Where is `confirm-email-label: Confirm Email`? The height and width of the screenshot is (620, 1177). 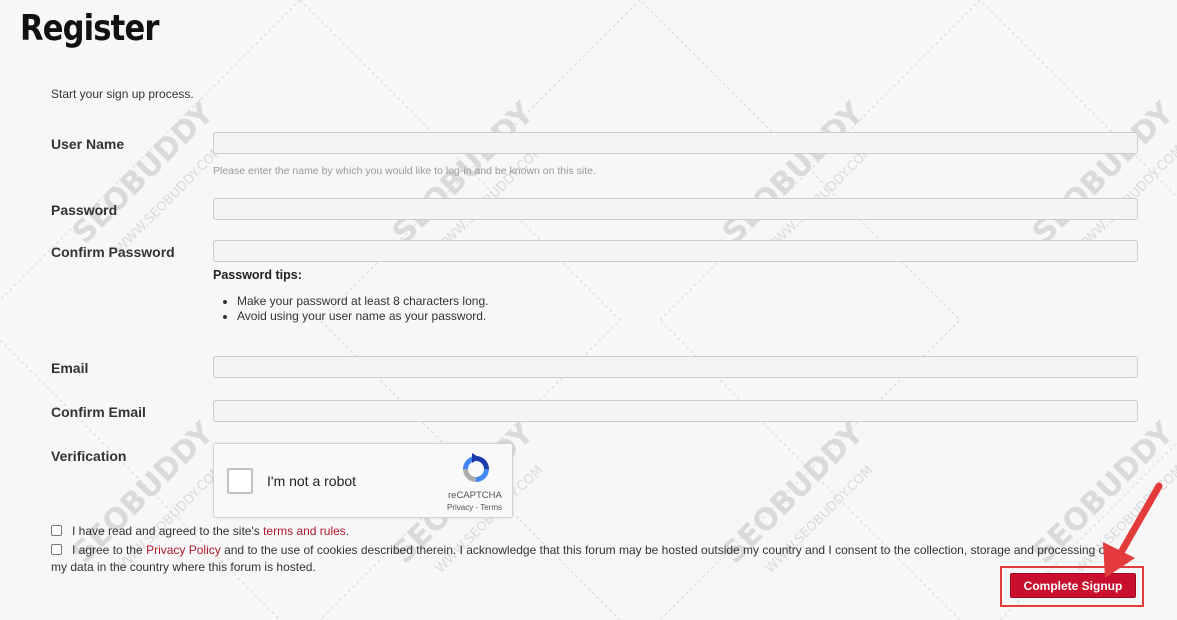
confirm-email-label: Confirm Email is located at coordinates (98, 412).